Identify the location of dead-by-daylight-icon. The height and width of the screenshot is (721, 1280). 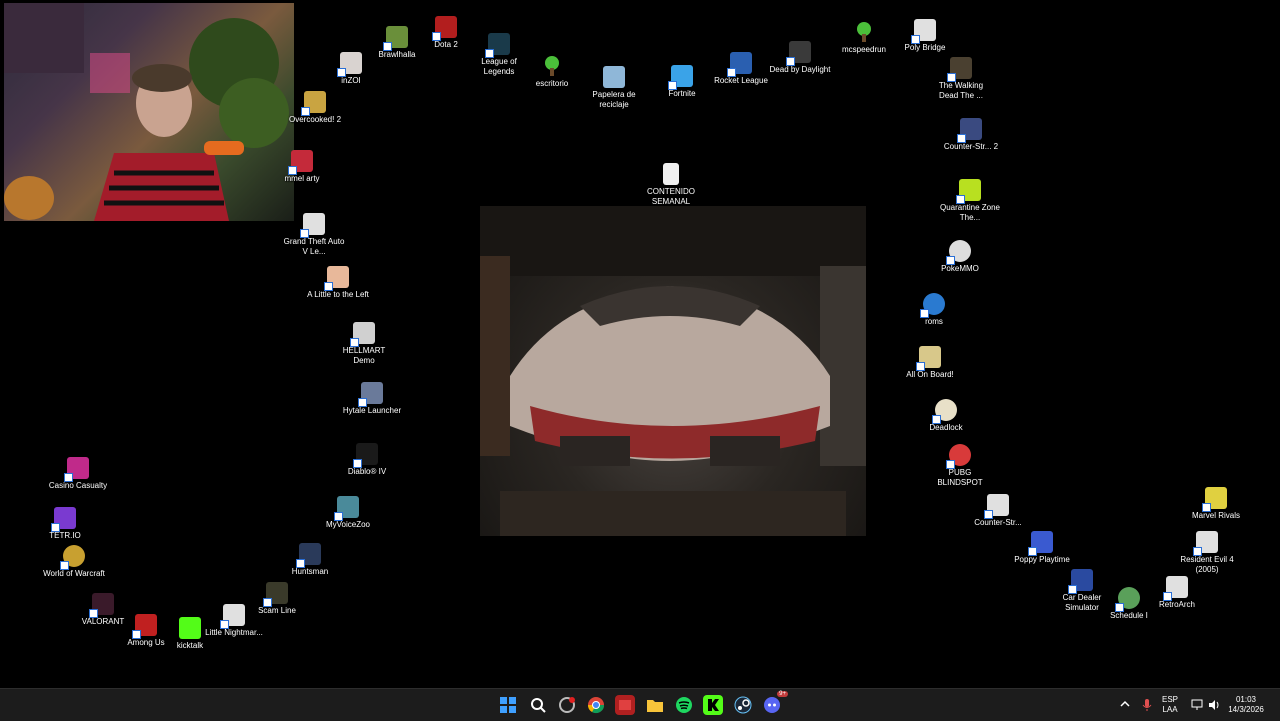
(798, 53).